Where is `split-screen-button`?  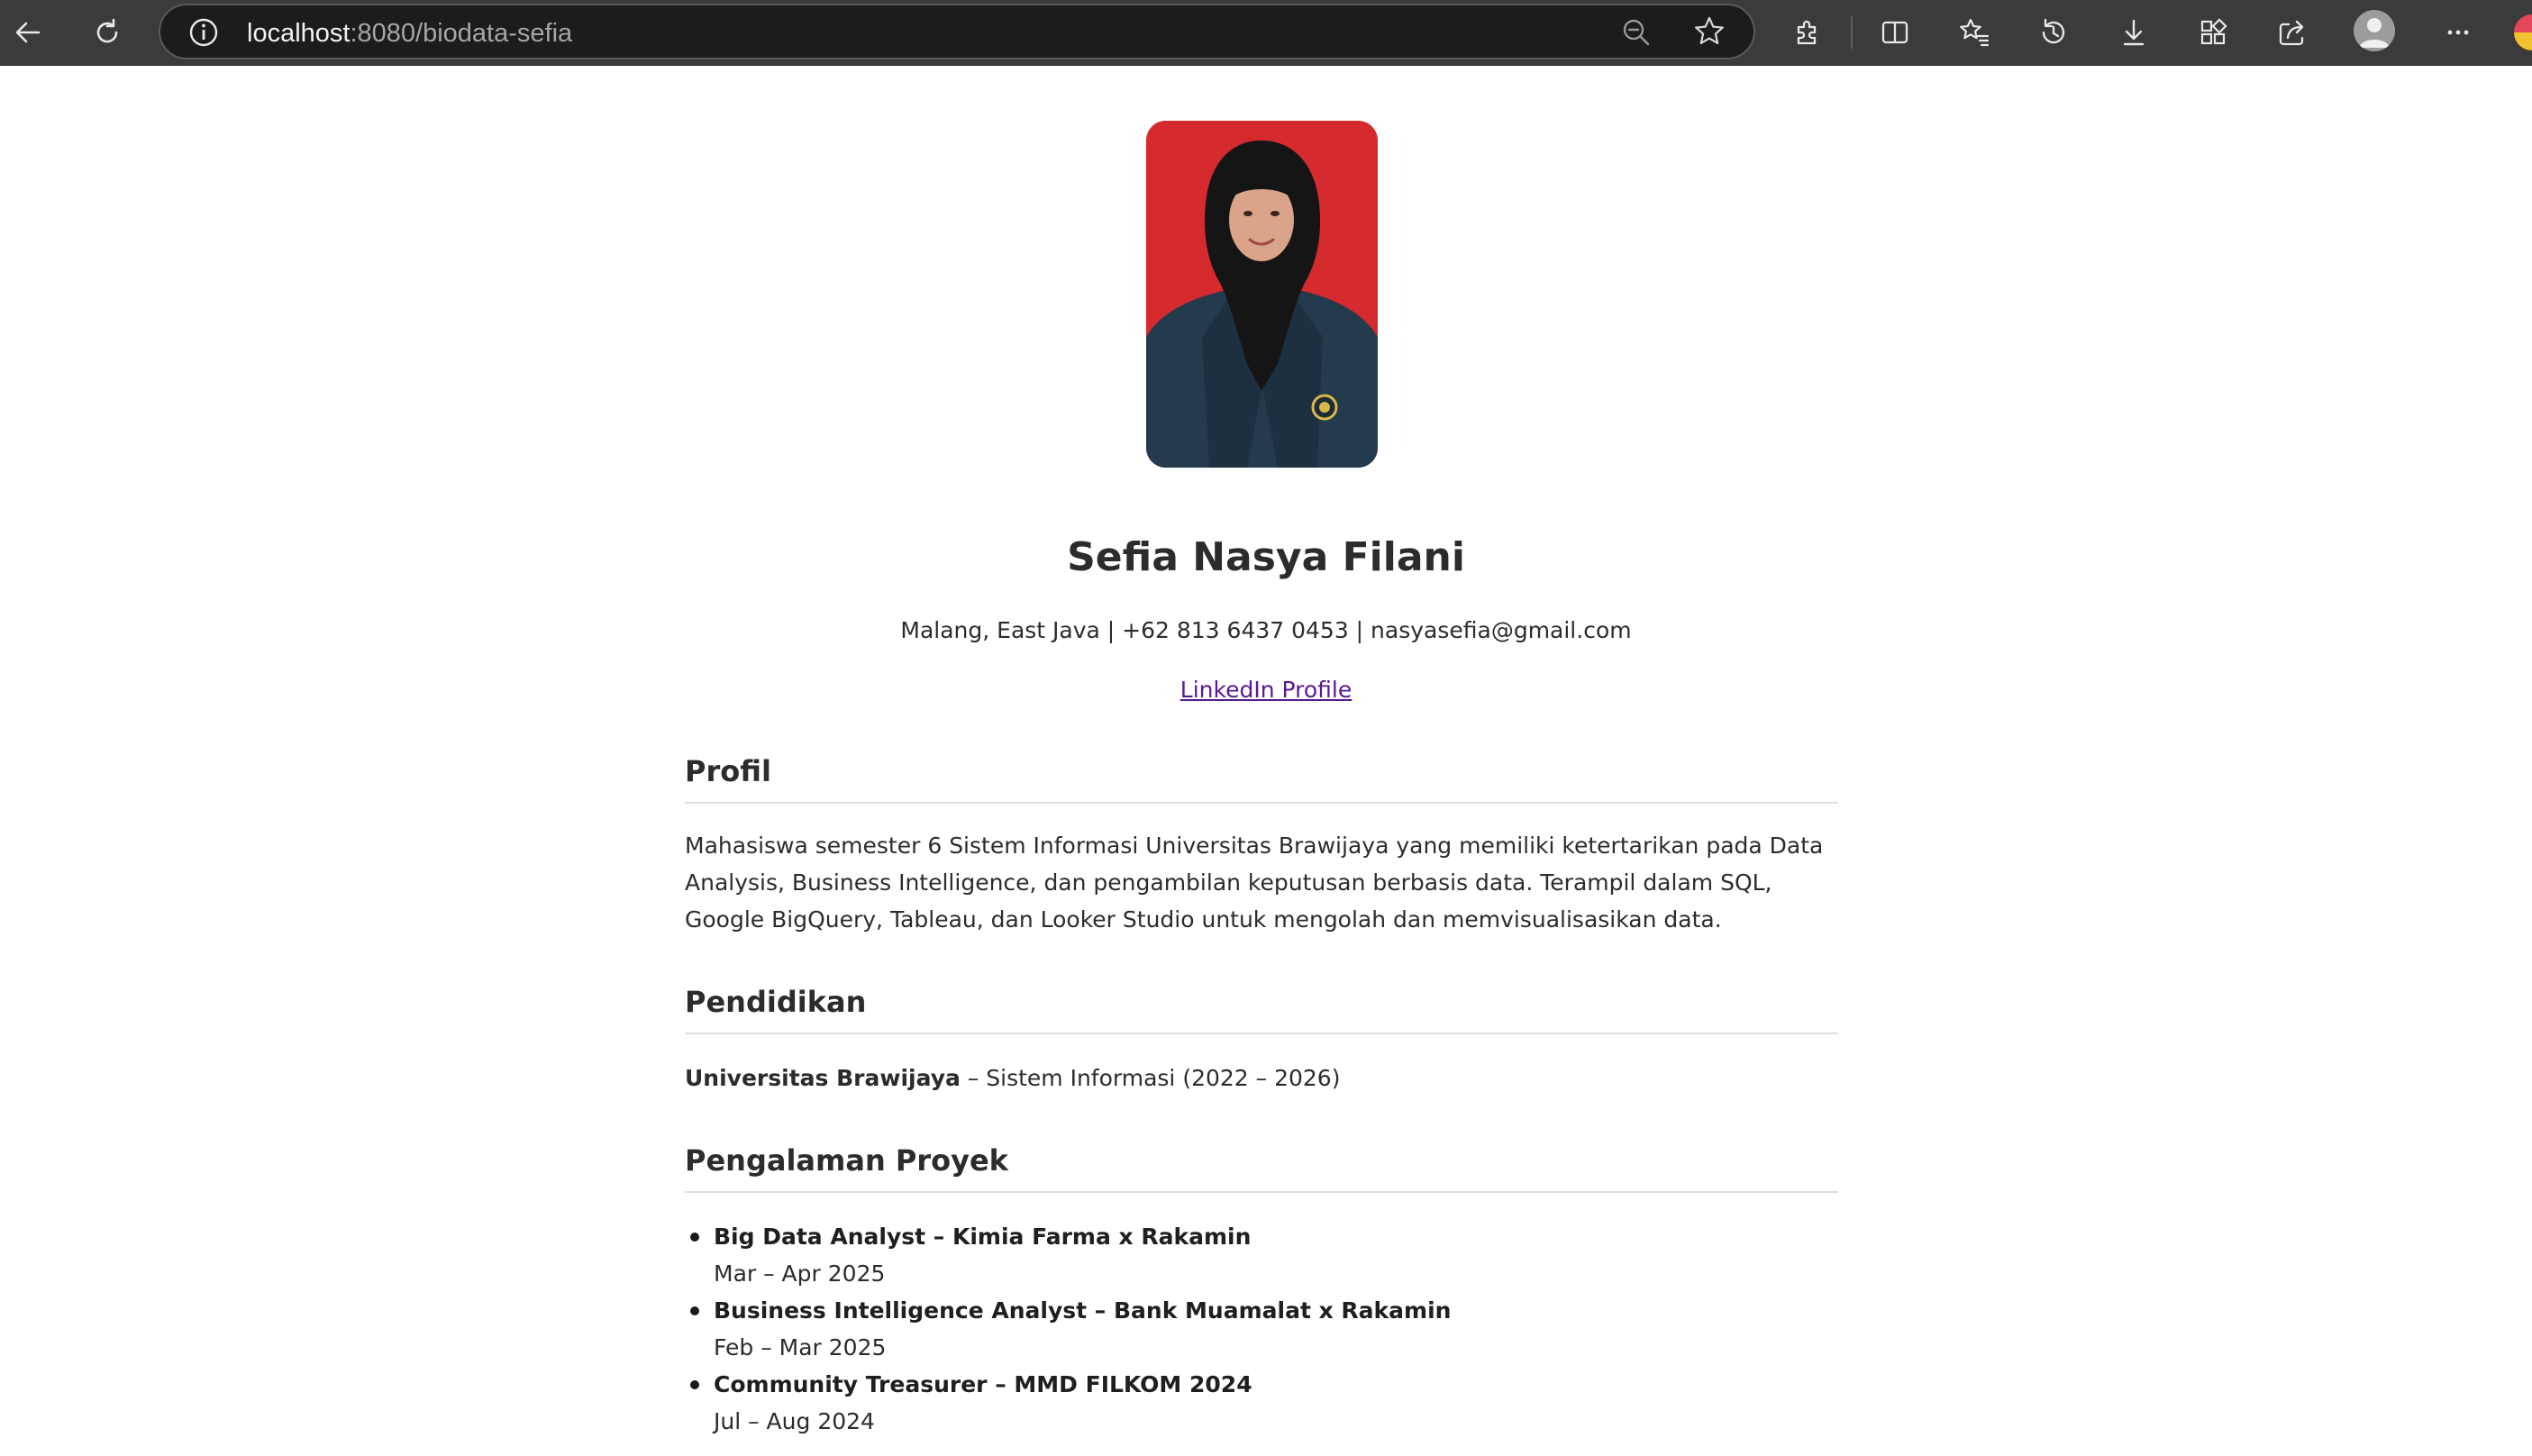
split-screen-button is located at coordinates (1895, 33).